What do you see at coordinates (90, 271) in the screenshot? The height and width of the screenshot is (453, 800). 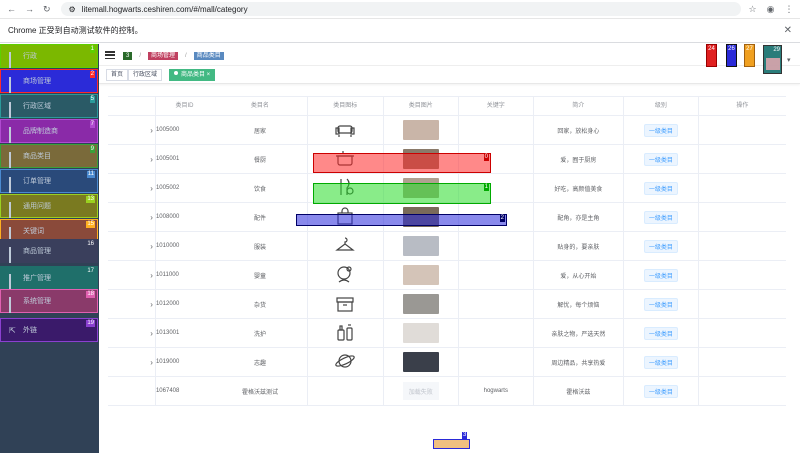 I see `sidebar-item-num: 17` at bounding box center [90, 271].